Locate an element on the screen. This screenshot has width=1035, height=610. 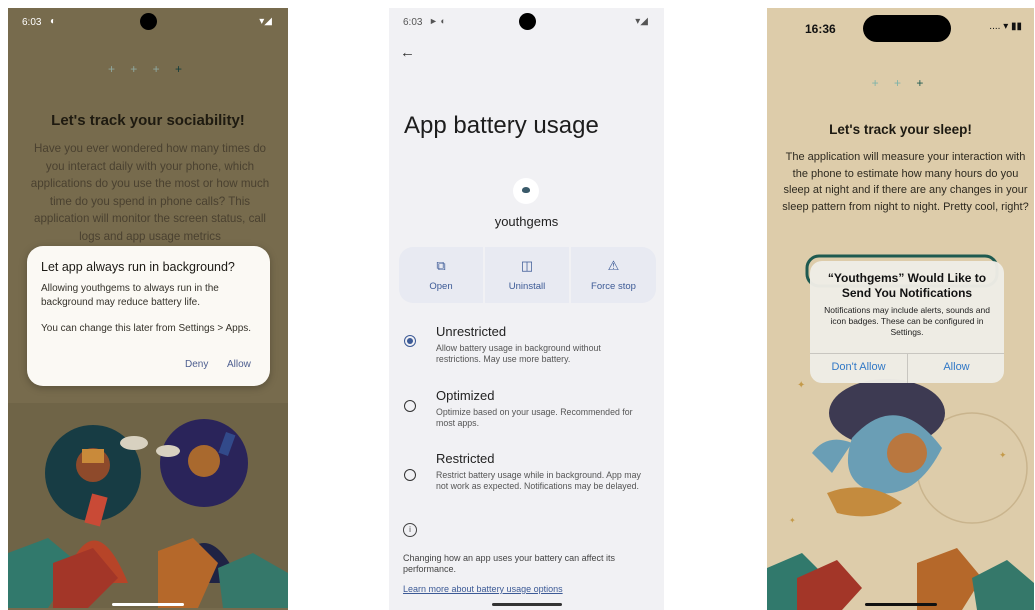
dialog-title: Let app always run in background? is located at coordinates (138, 267).